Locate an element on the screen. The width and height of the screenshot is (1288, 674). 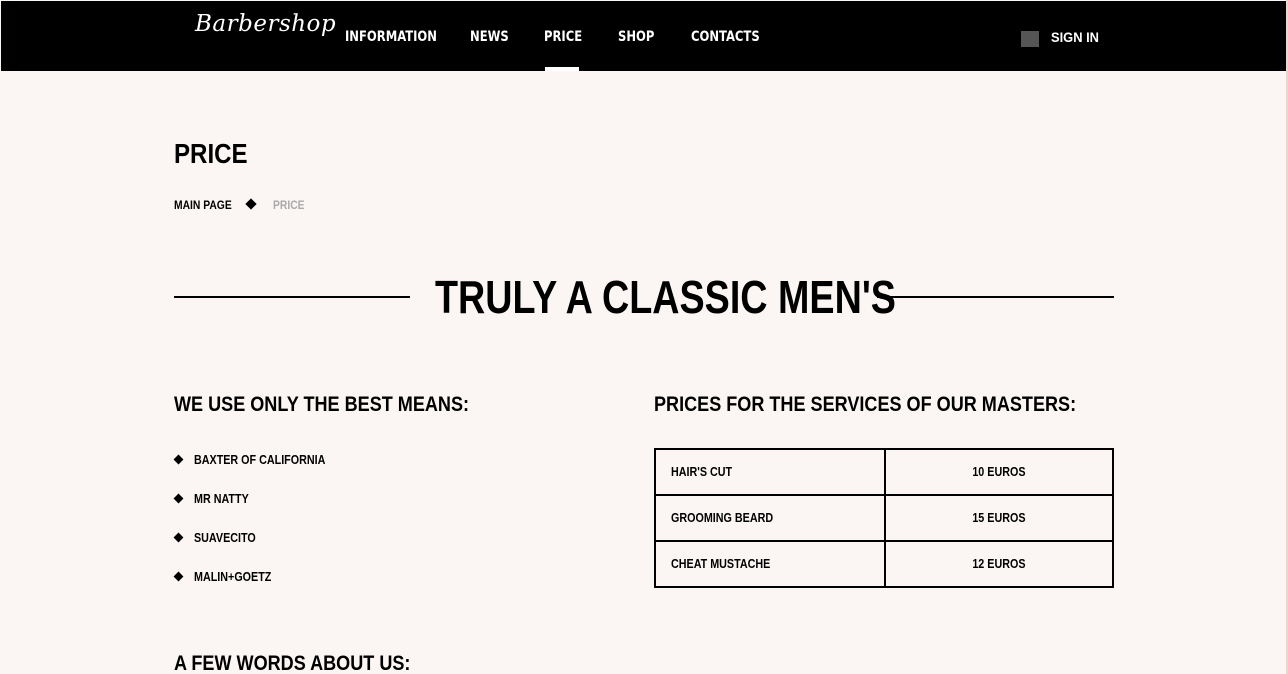
nav-item-contacts: CONTACTS is located at coordinates (725, 37).